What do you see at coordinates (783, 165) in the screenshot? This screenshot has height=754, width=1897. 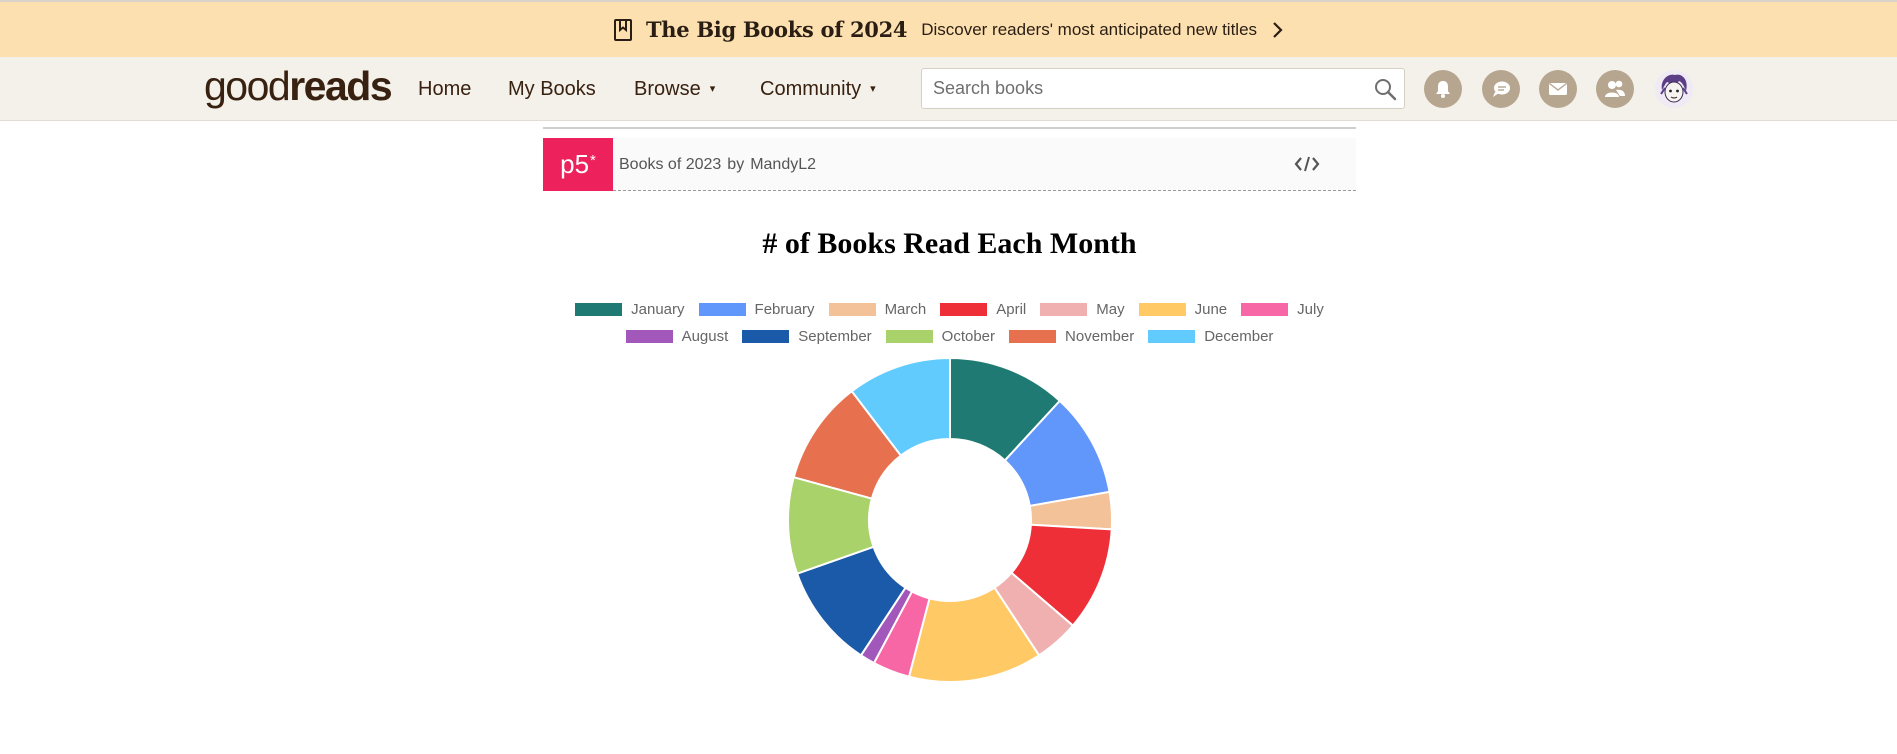 I see `sketch-author: MandyL2` at bounding box center [783, 165].